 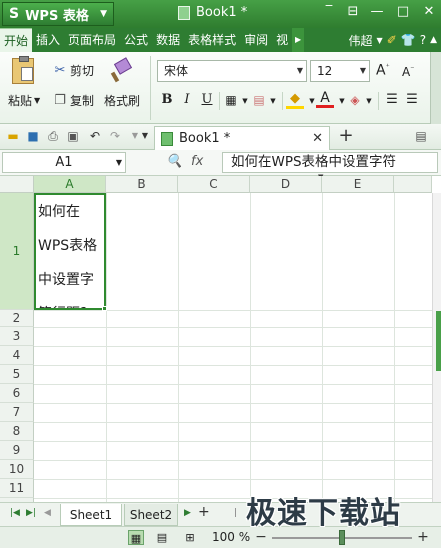 What do you see at coordinates (47, 513) in the screenshot?
I see `scroll-left-icon: ◀` at bounding box center [47, 513].